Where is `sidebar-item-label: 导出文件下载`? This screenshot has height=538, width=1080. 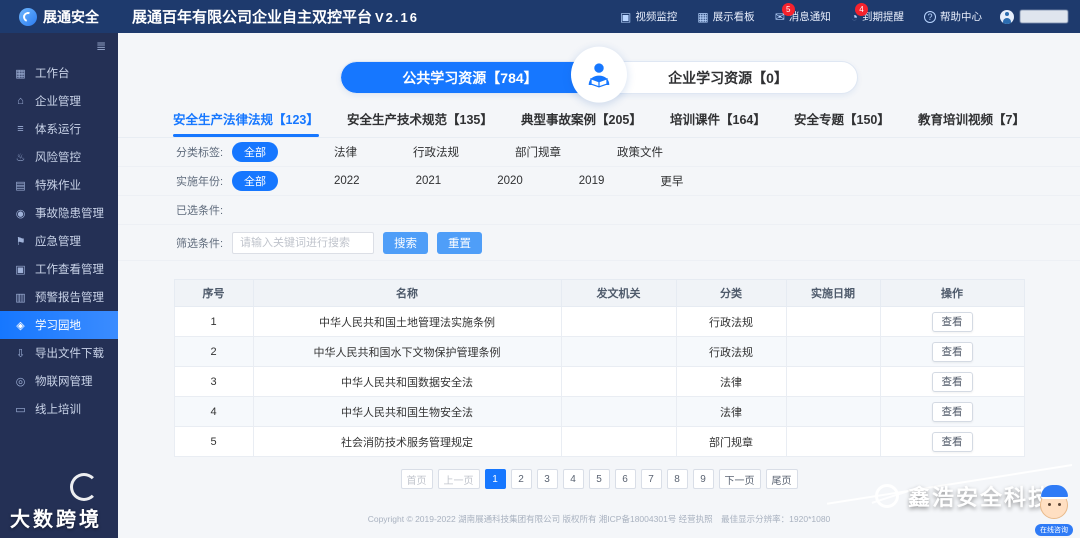
sidebar-item-label: 导出文件下载 is located at coordinates (69, 354).